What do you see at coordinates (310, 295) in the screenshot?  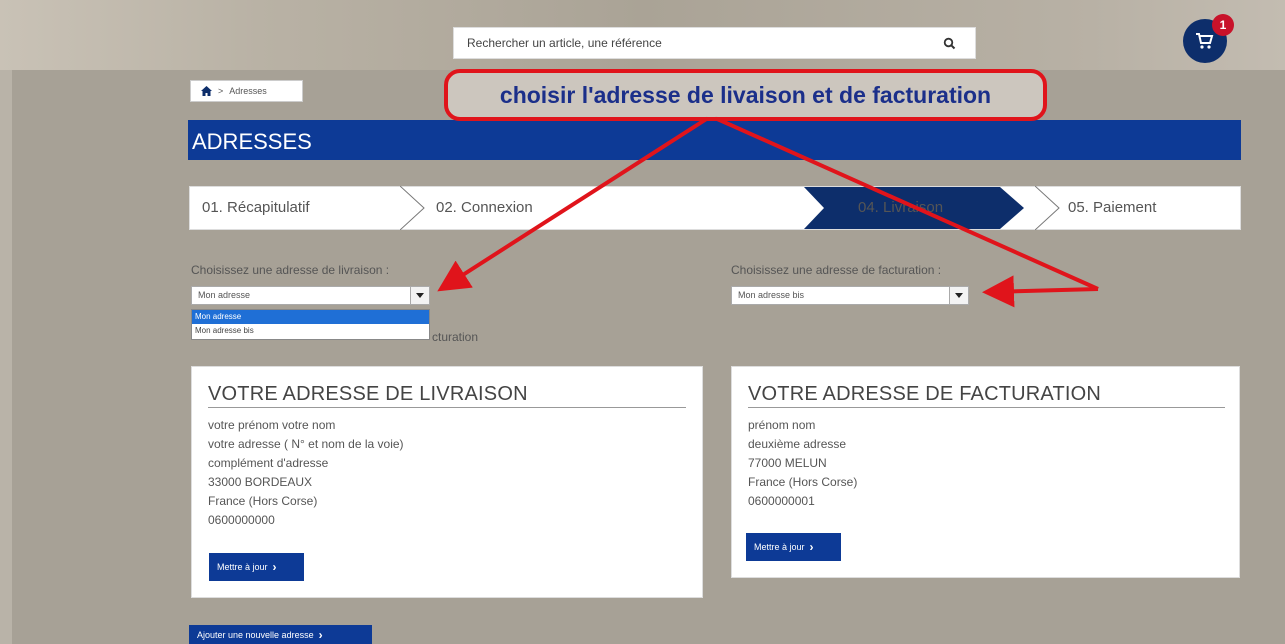 I see `delivery-address-select: Mon adresse` at bounding box center [310, 295].